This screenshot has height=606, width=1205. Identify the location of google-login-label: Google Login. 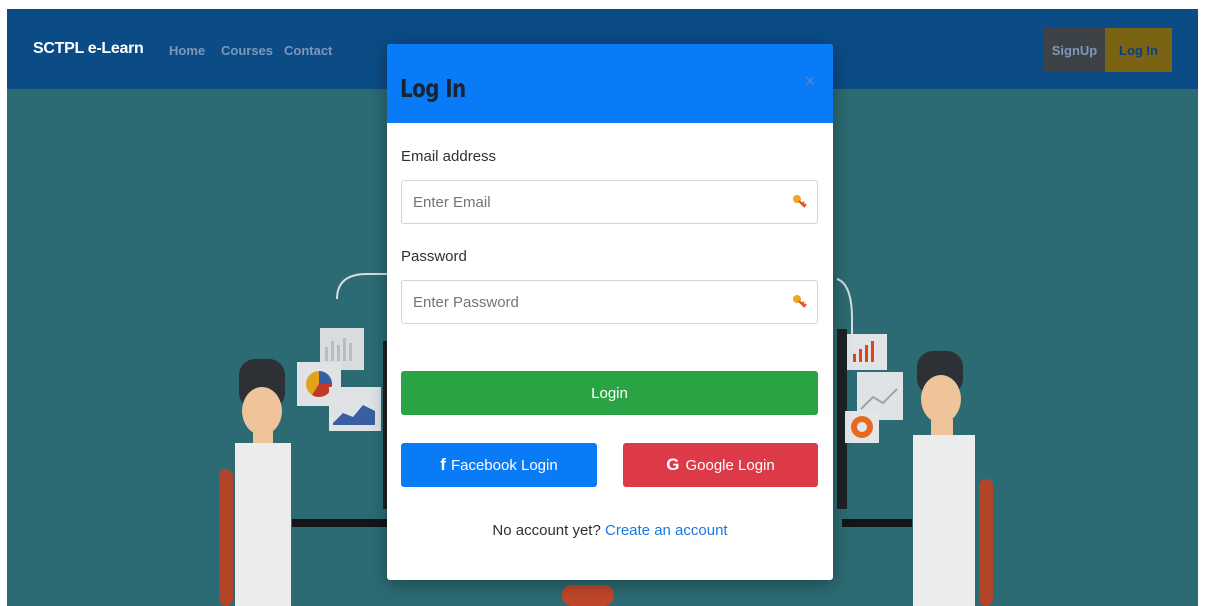
(730, 465).